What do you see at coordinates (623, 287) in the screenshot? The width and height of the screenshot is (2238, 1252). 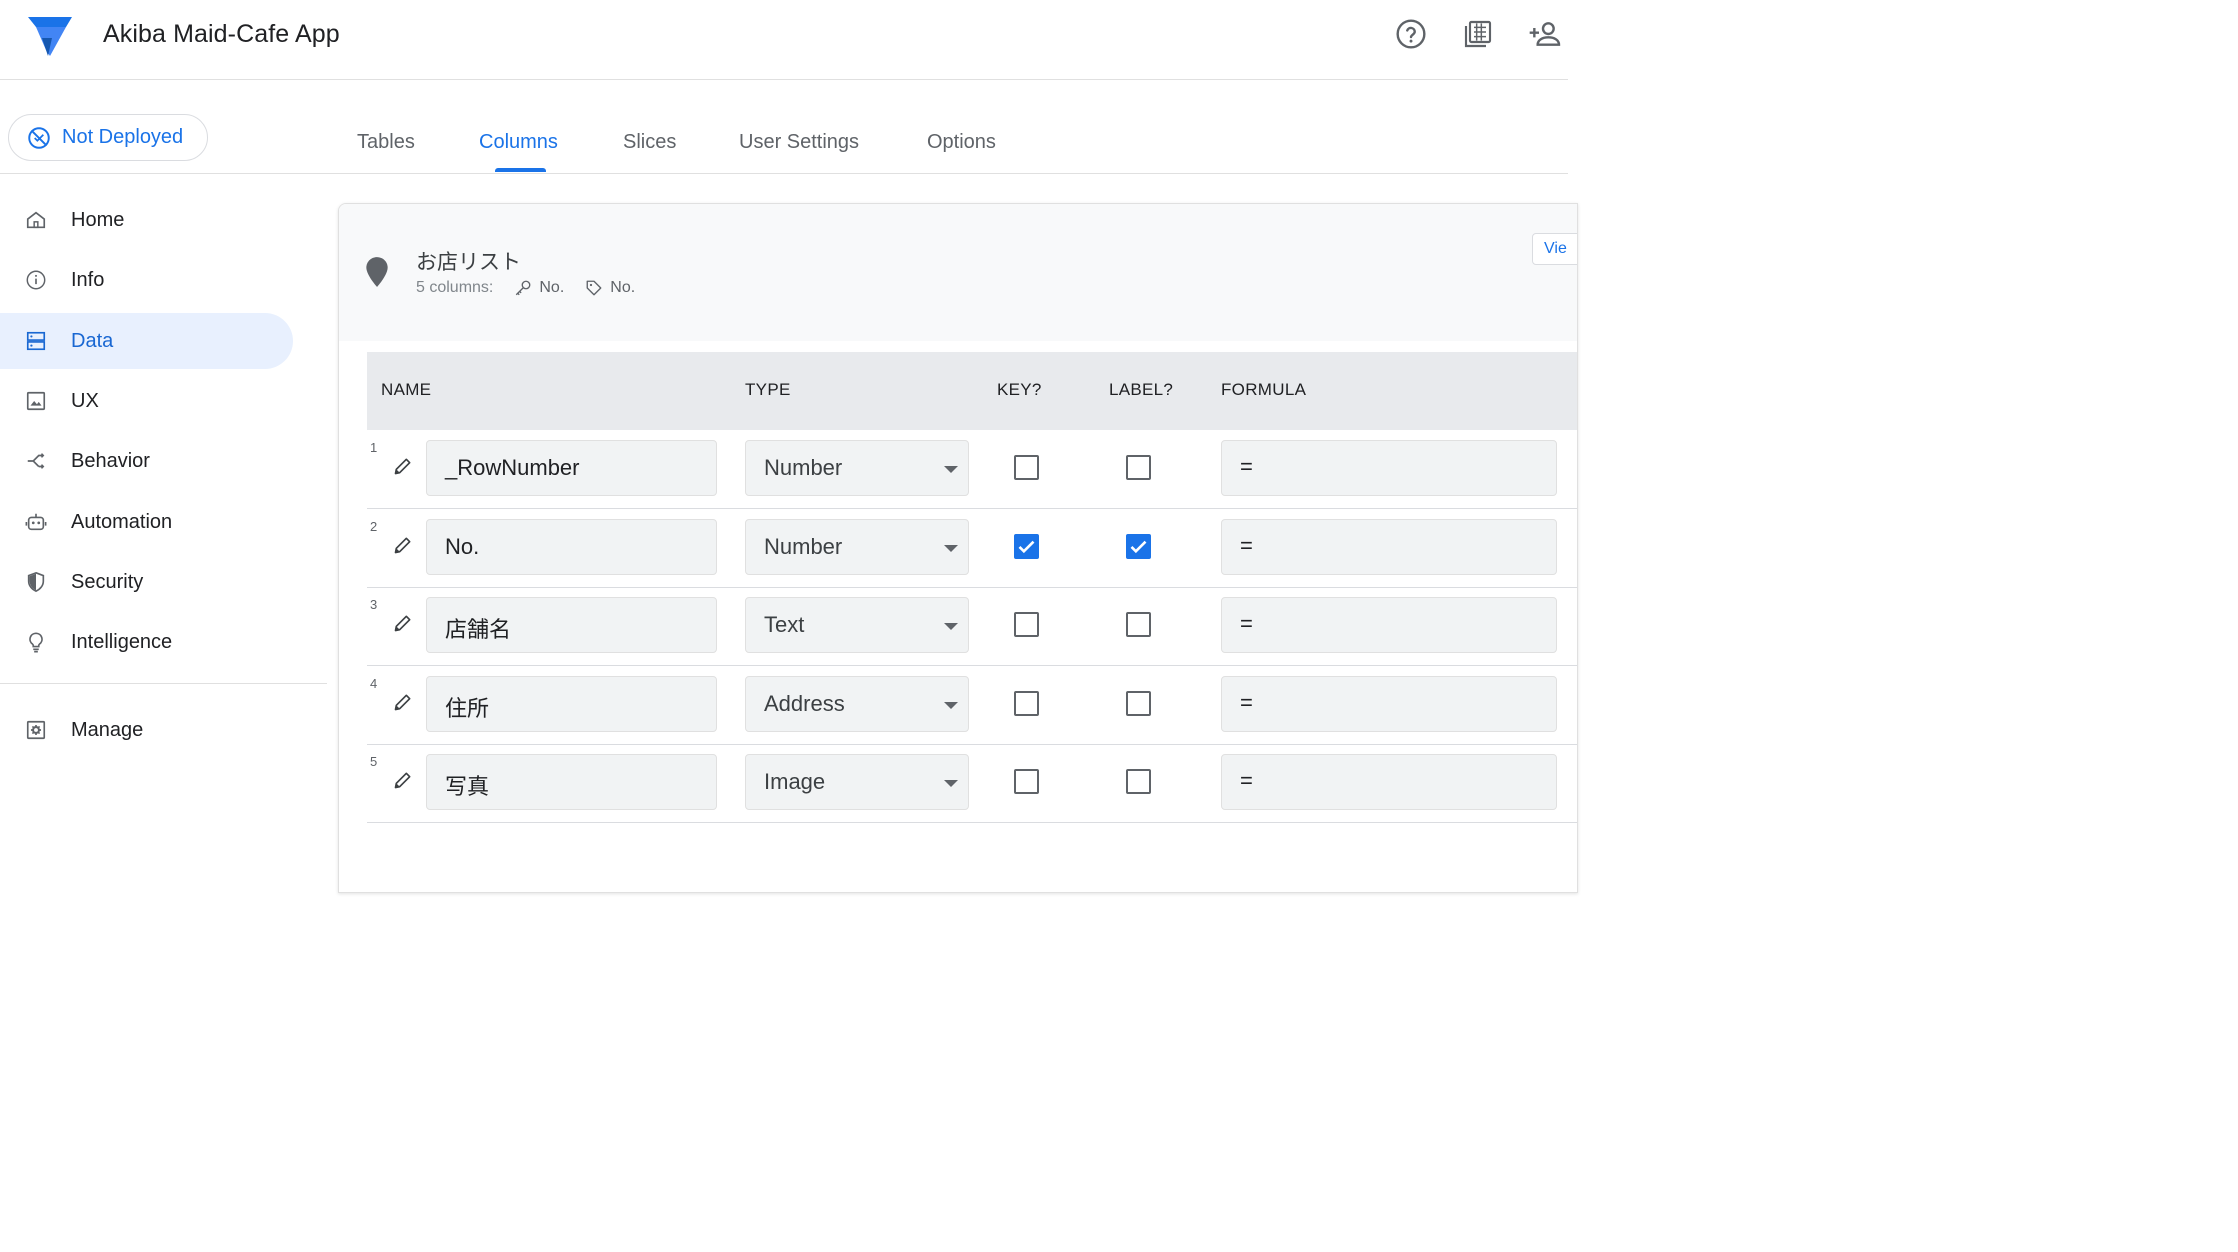 I see `label-column-value: No.` at bounding box center [623, 287].